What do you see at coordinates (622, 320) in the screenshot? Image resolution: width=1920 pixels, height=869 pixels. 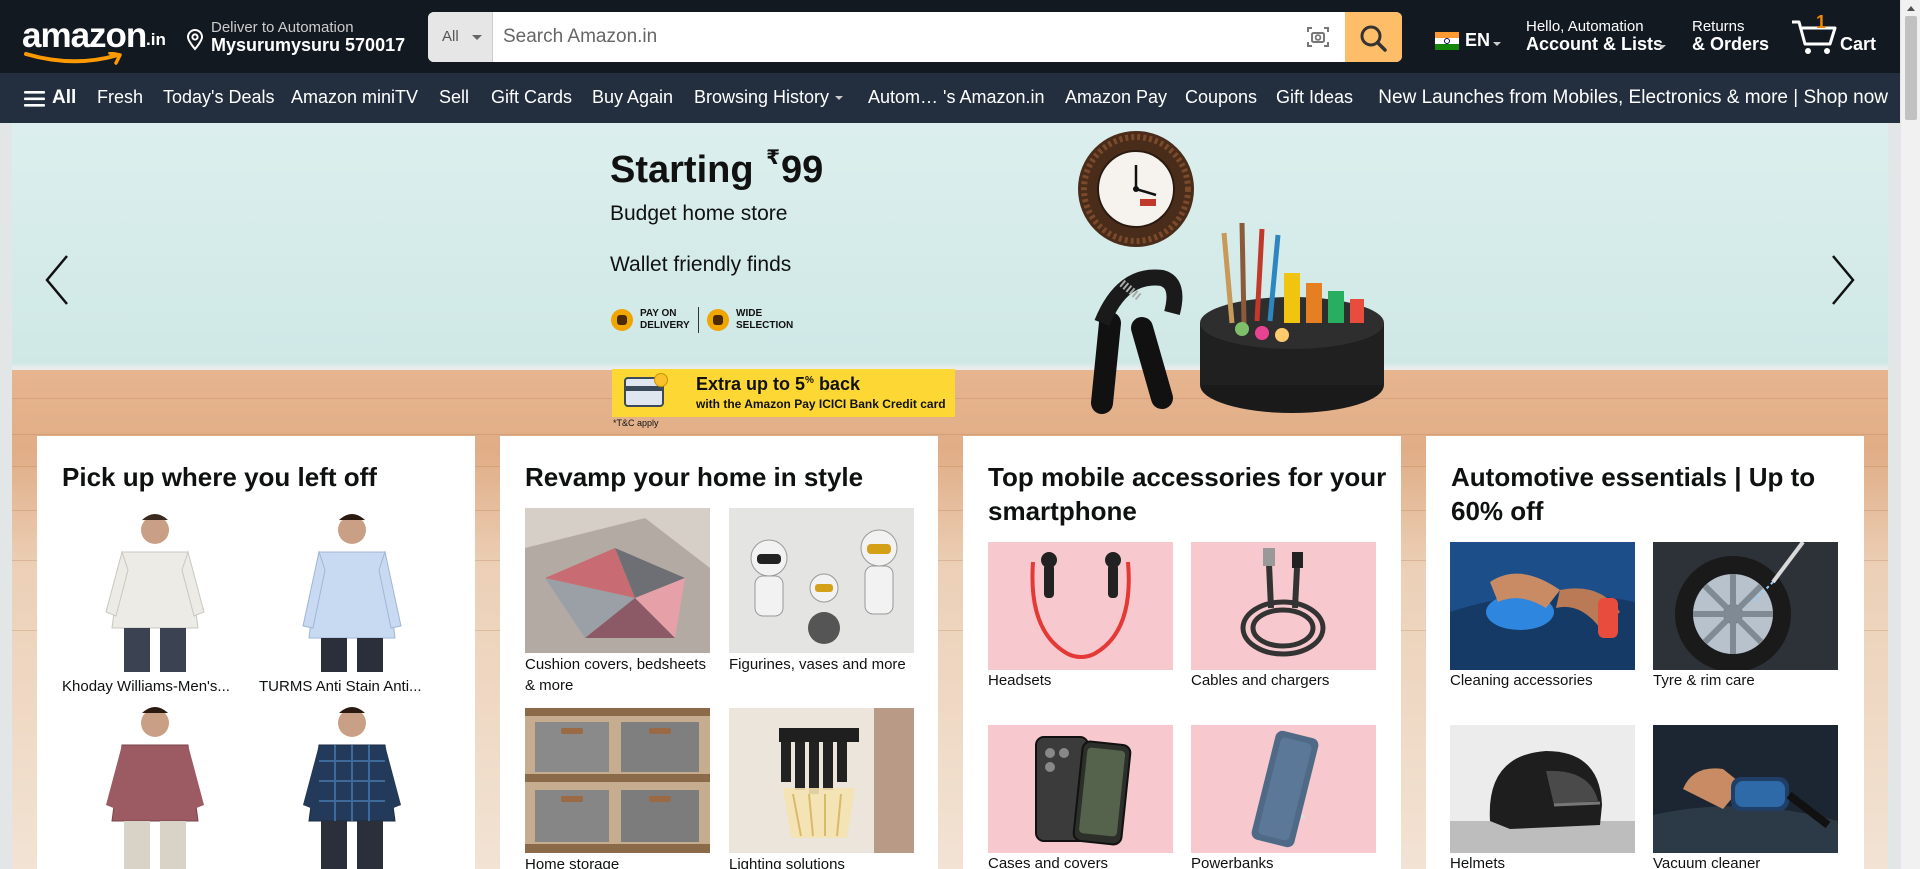 I see `pay-on-delivery-icon` at bounding box center [622, 320].